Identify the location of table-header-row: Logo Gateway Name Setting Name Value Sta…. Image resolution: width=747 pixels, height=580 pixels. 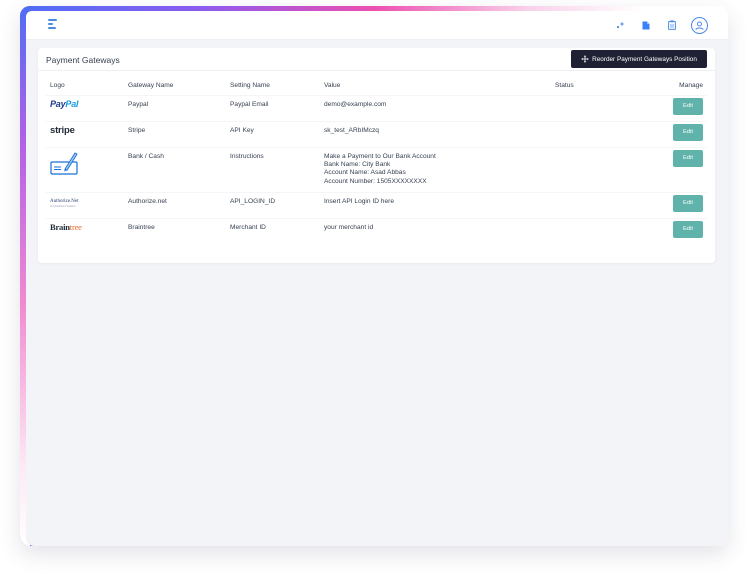
(376, 85).